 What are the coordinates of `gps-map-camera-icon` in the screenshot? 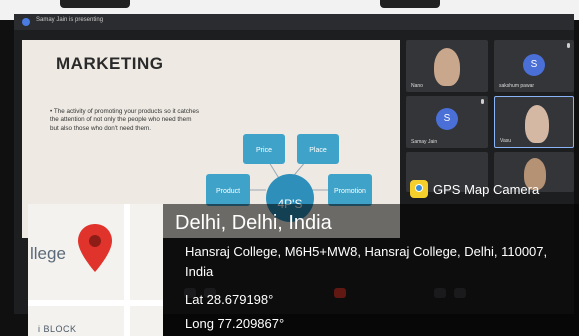 It's located at (419, 189).